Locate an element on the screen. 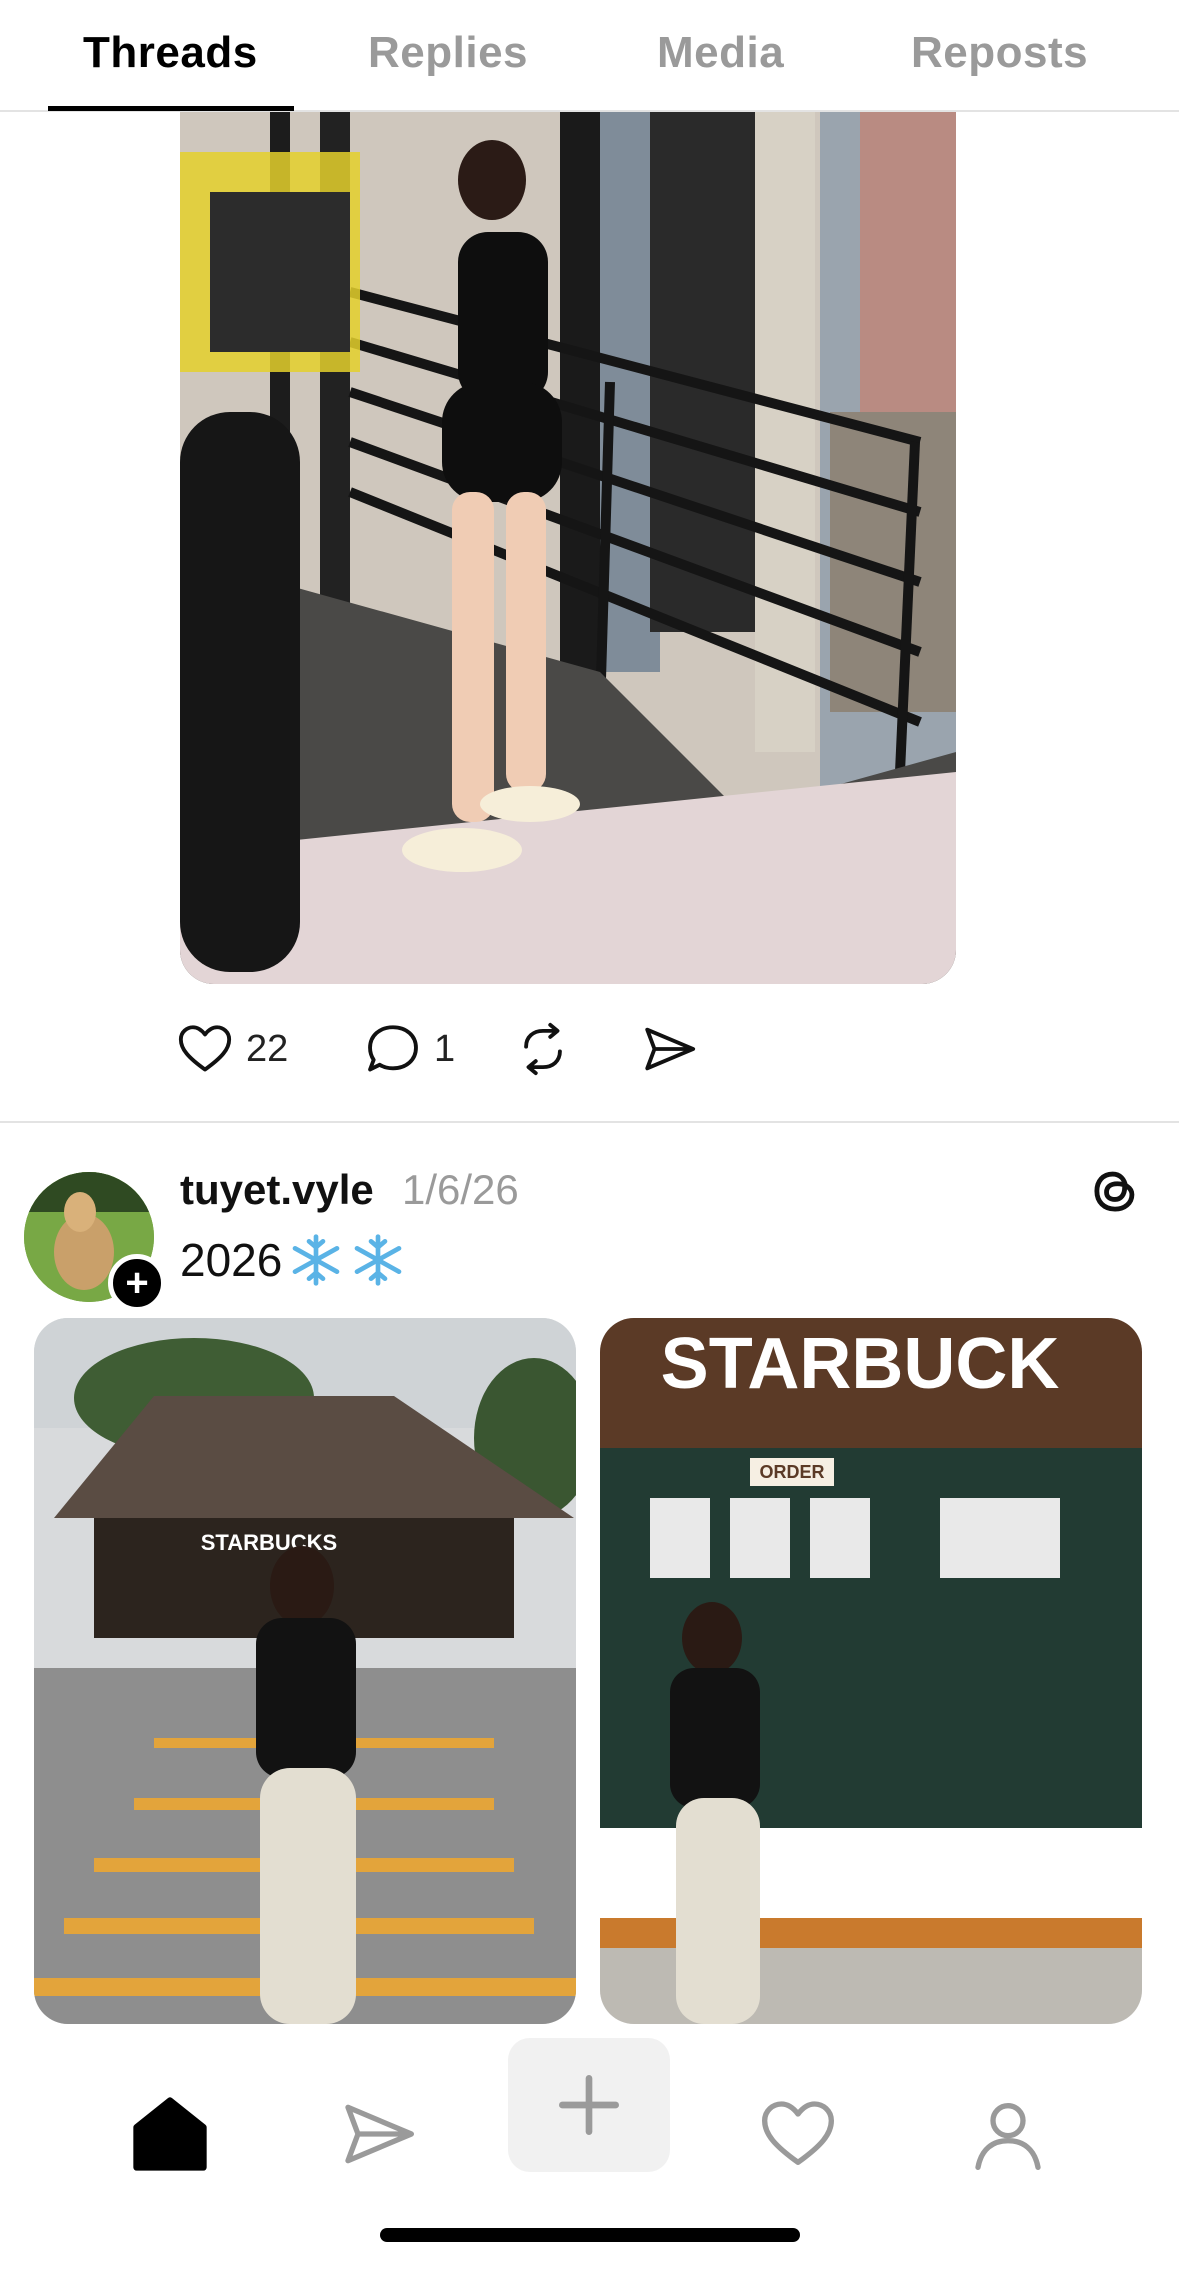  reply-button: 1 is located at coordinates (409, 1049).